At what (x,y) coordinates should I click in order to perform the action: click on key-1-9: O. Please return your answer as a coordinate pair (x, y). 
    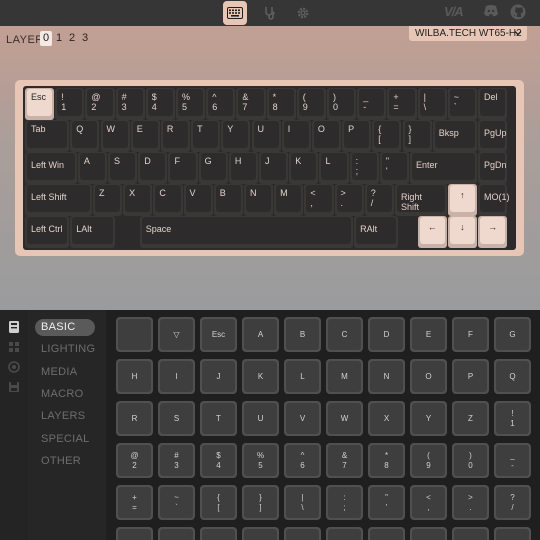
    Looking at the image, I should click on (326, 136).